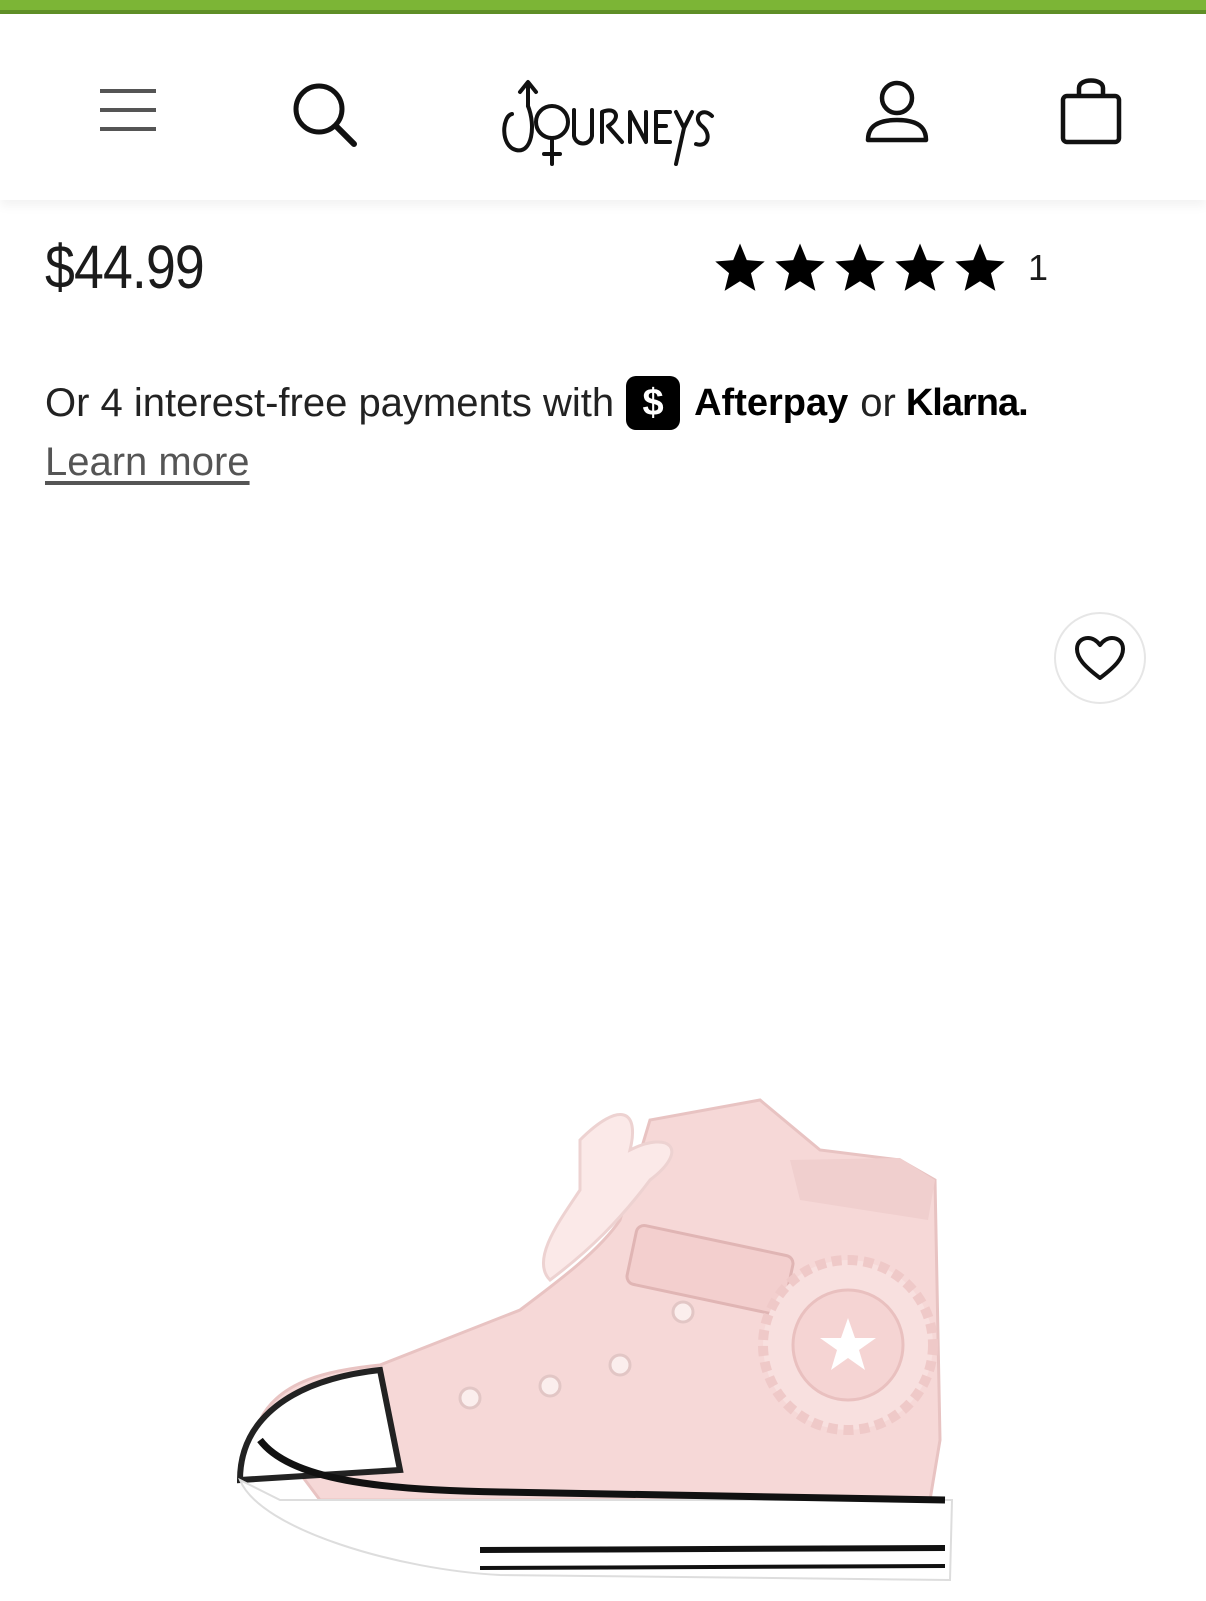  Describe the element at coordinates (147, 462) in the screenshot. I see `learn-more-link: Learn more` at that location.